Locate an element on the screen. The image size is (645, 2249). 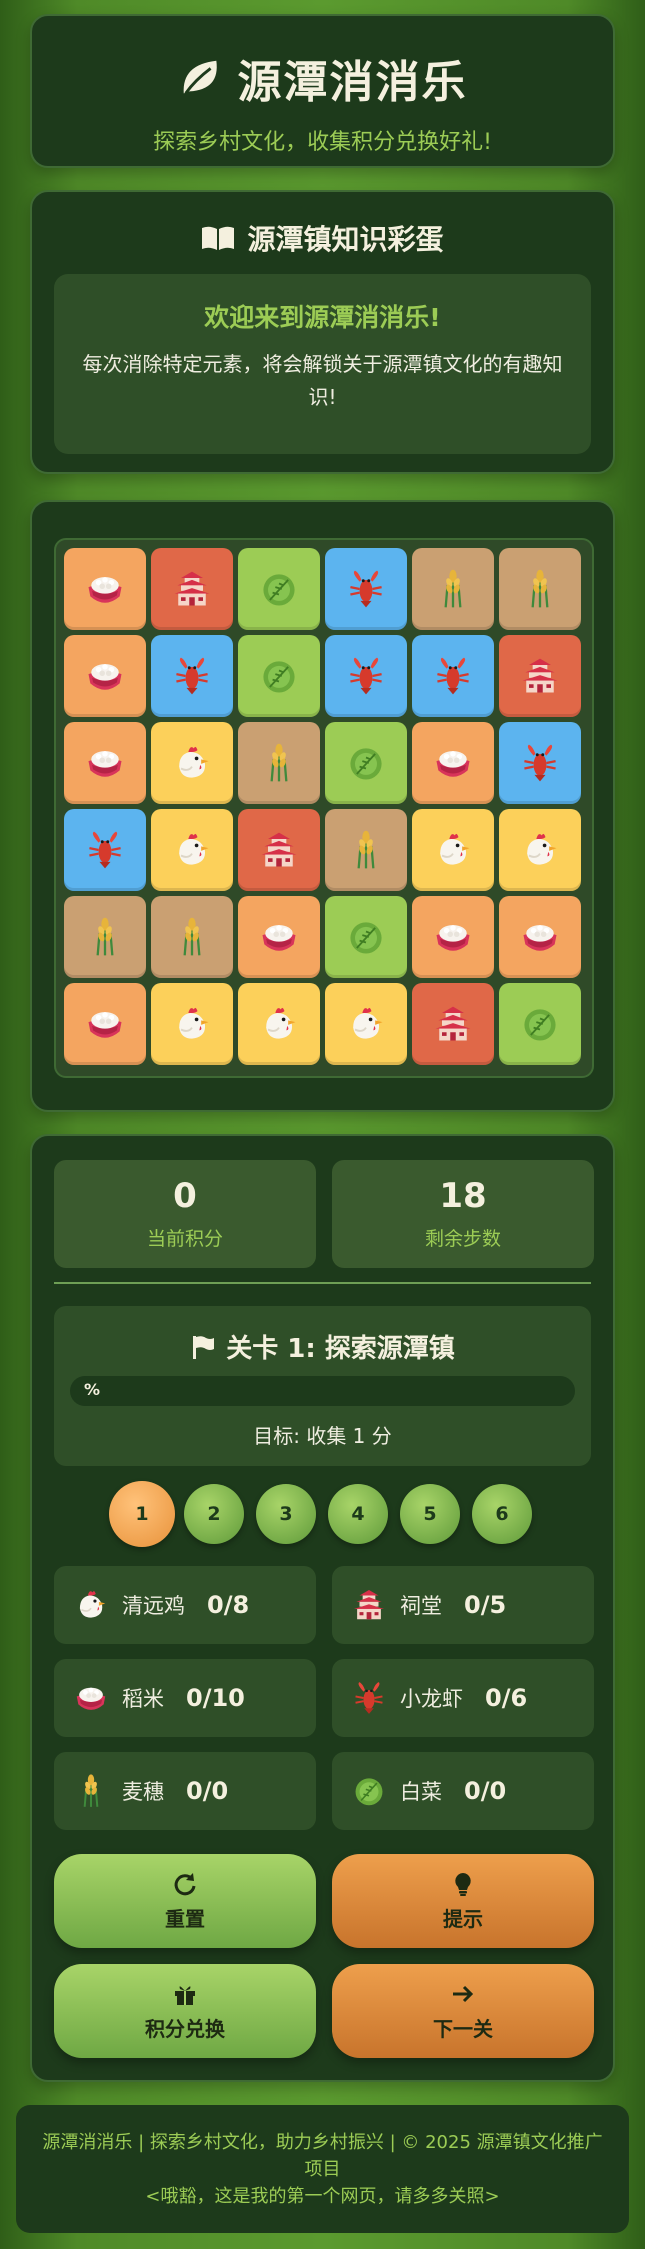
knowledge-panel: 欢迎来到源潭消消乐! 每次消除特定元素，将会解锁关于源潭镇文化的有趣知识! is located at coordinates (322, 364).